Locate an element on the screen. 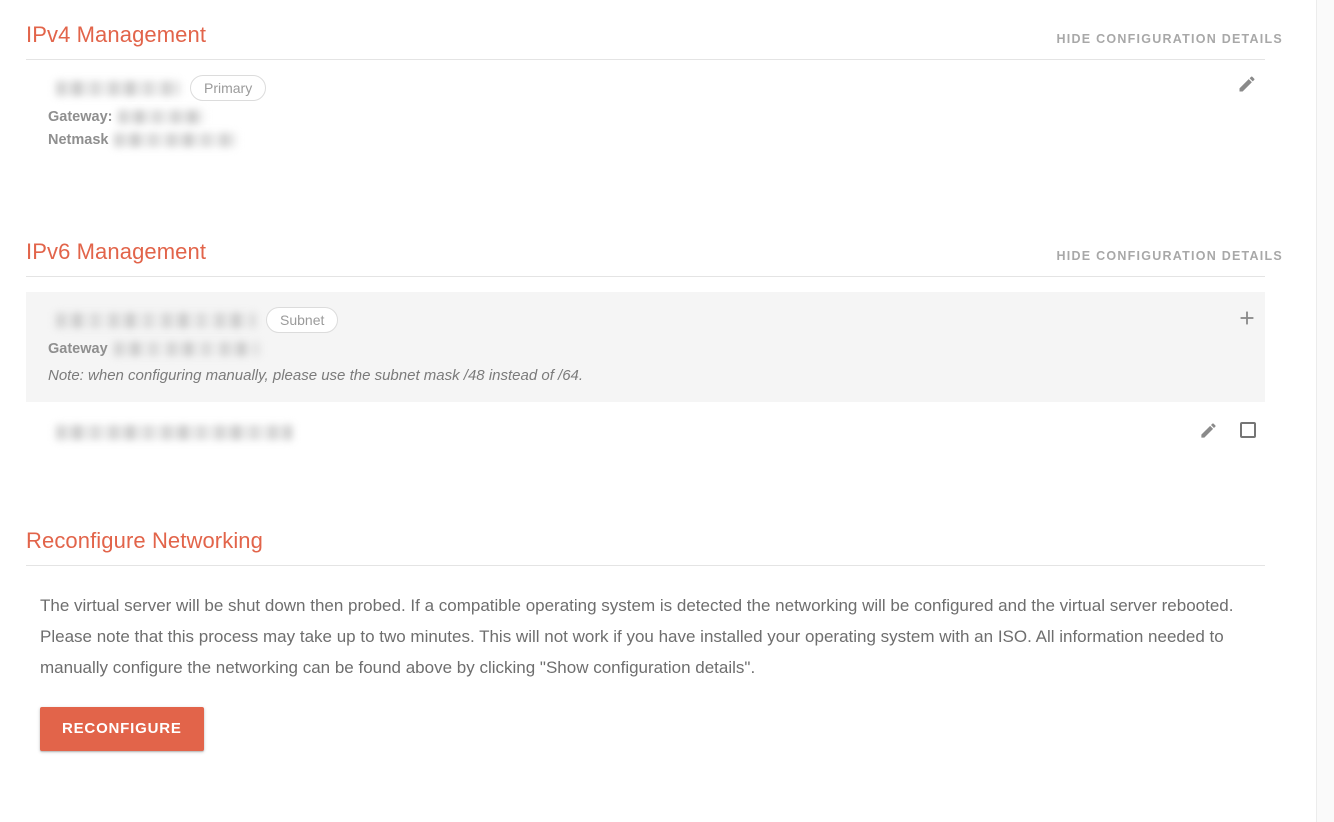 The image size is (1334, 822). ipv4-row-actions is located at coordinates (1247, 84).